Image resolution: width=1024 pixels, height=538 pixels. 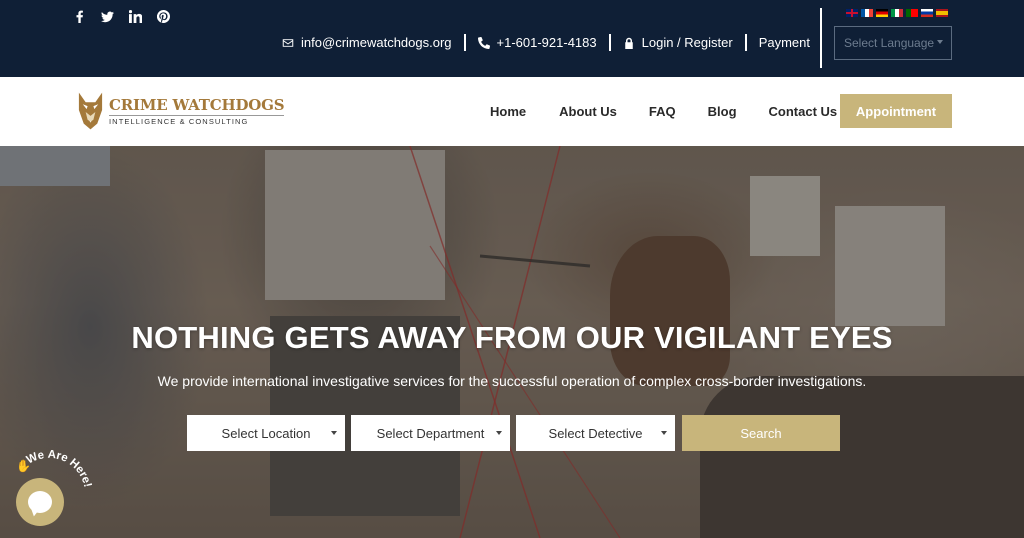 I want to click on email-text: info@crimewatchdogs.org, so click(x=376, y=42).